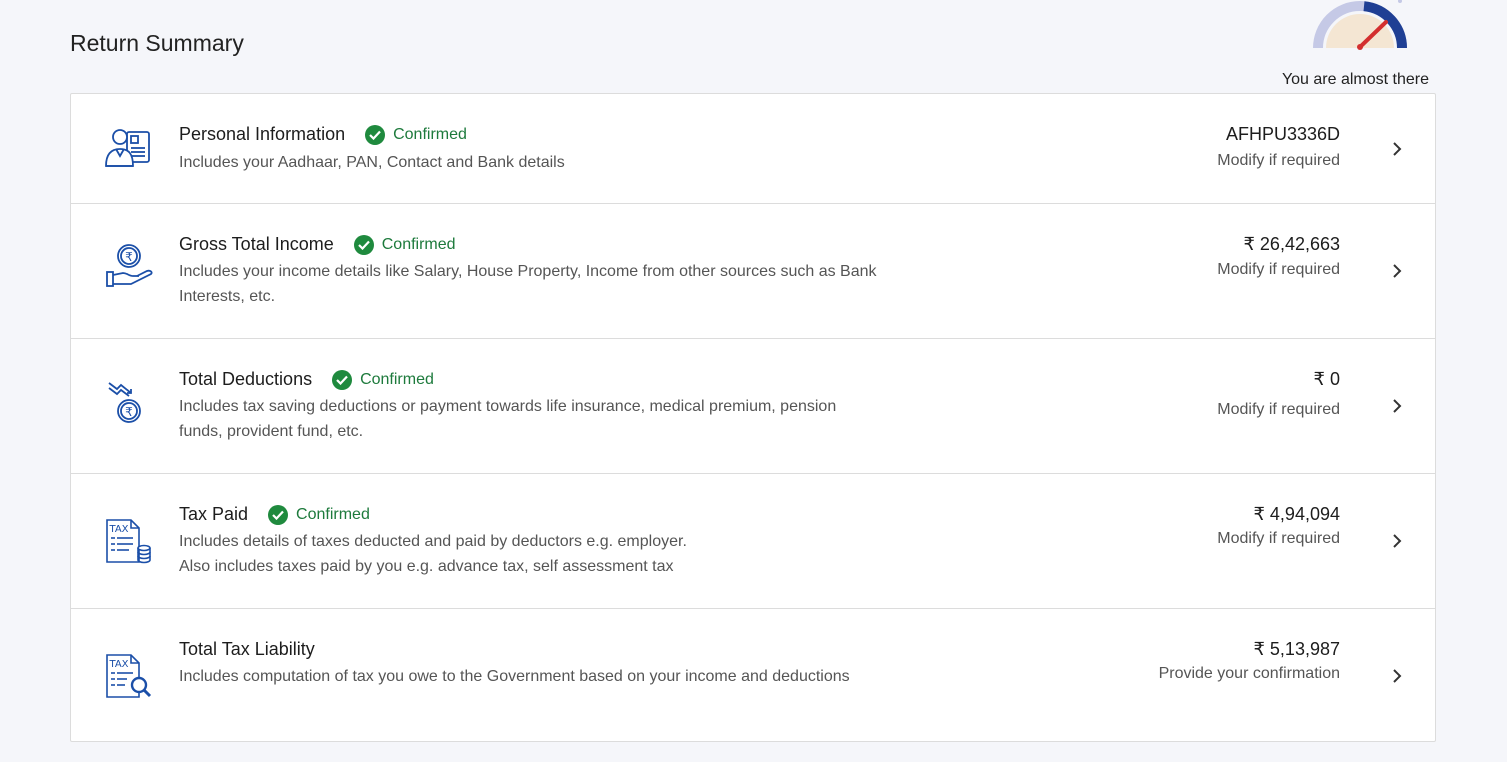 This screenshot has width=1507, height=762. What do you see at coordinates (1355, 79) in the screenshot?
I see `progress-caption: You are almost there` at bounding box center [1355, 79].